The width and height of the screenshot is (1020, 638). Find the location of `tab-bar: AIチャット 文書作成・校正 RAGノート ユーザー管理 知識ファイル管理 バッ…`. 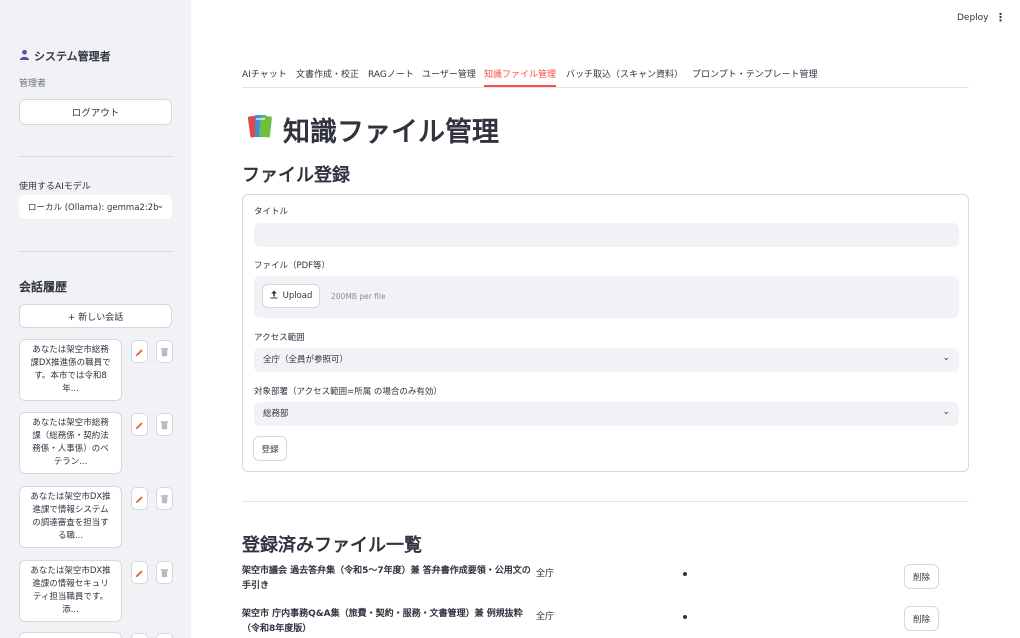

tab-bar: AIチャット 文書作成・校正 RAGノート ユーザー管理 知識ファイル管理 バッ… is located at coordinates (605, 77).